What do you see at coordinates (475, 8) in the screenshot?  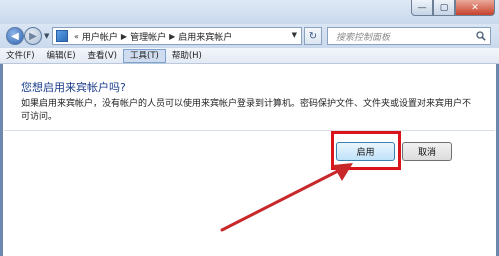 I see `close-button: ✕` at bounding box center [475, 8].